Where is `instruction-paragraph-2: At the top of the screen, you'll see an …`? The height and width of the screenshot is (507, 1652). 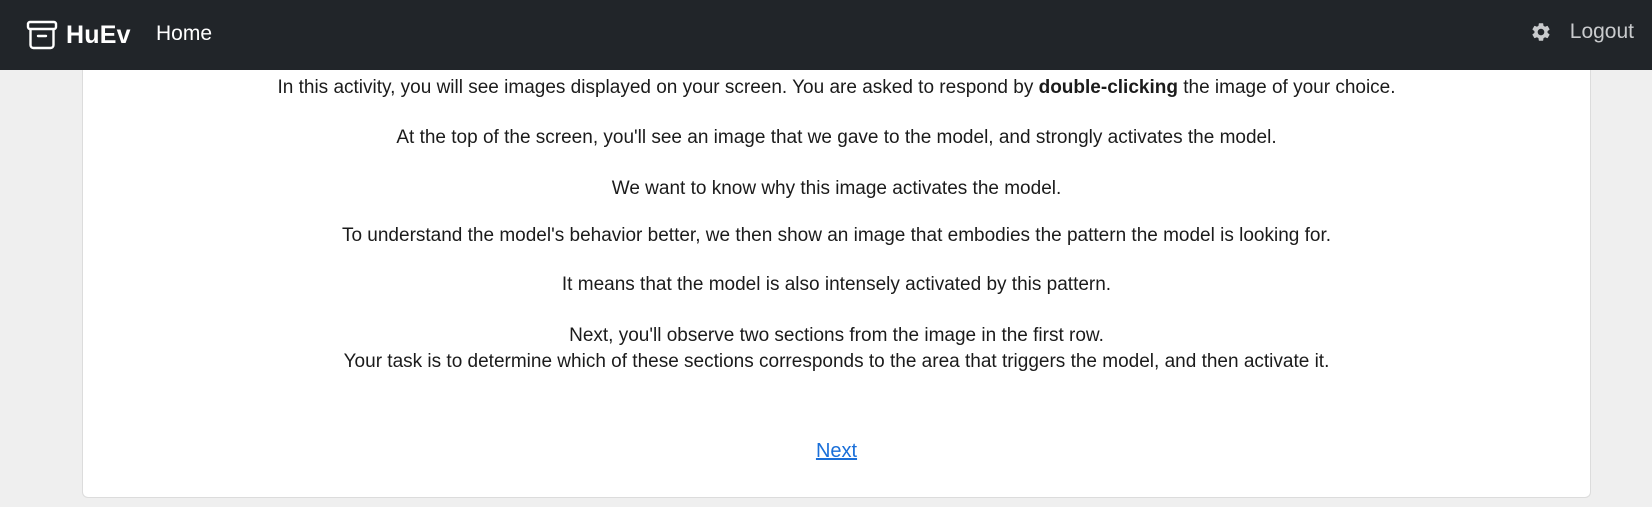
instruction-paragraph-2: At the top of the screen, you'll see an … is located at coordinates (836, 137).